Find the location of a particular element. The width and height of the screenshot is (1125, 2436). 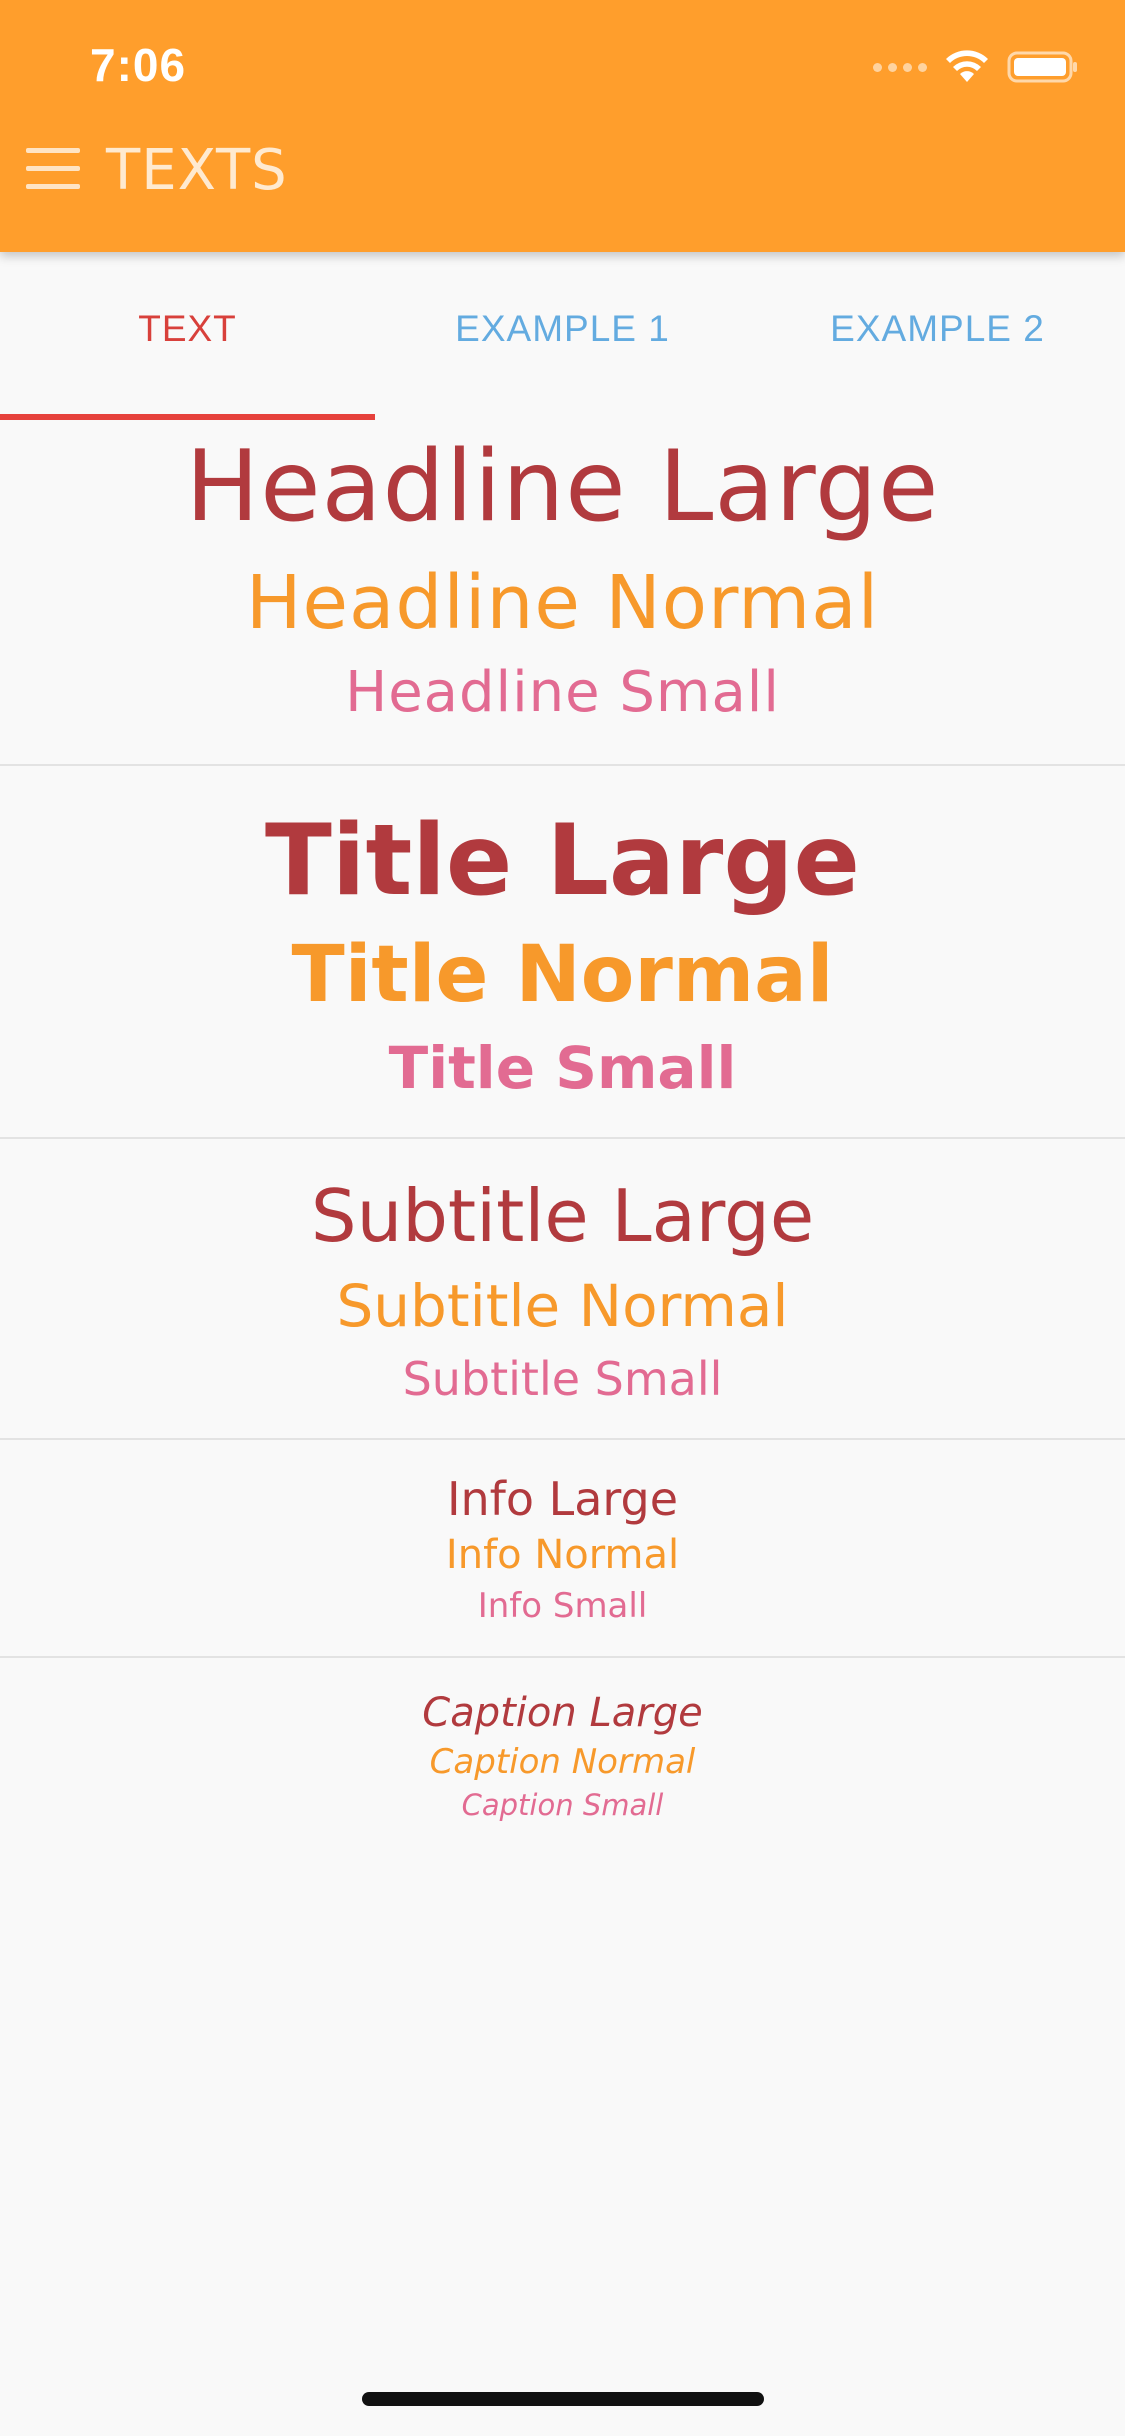

active-tab-indicator is located at coordinates (187, 417).